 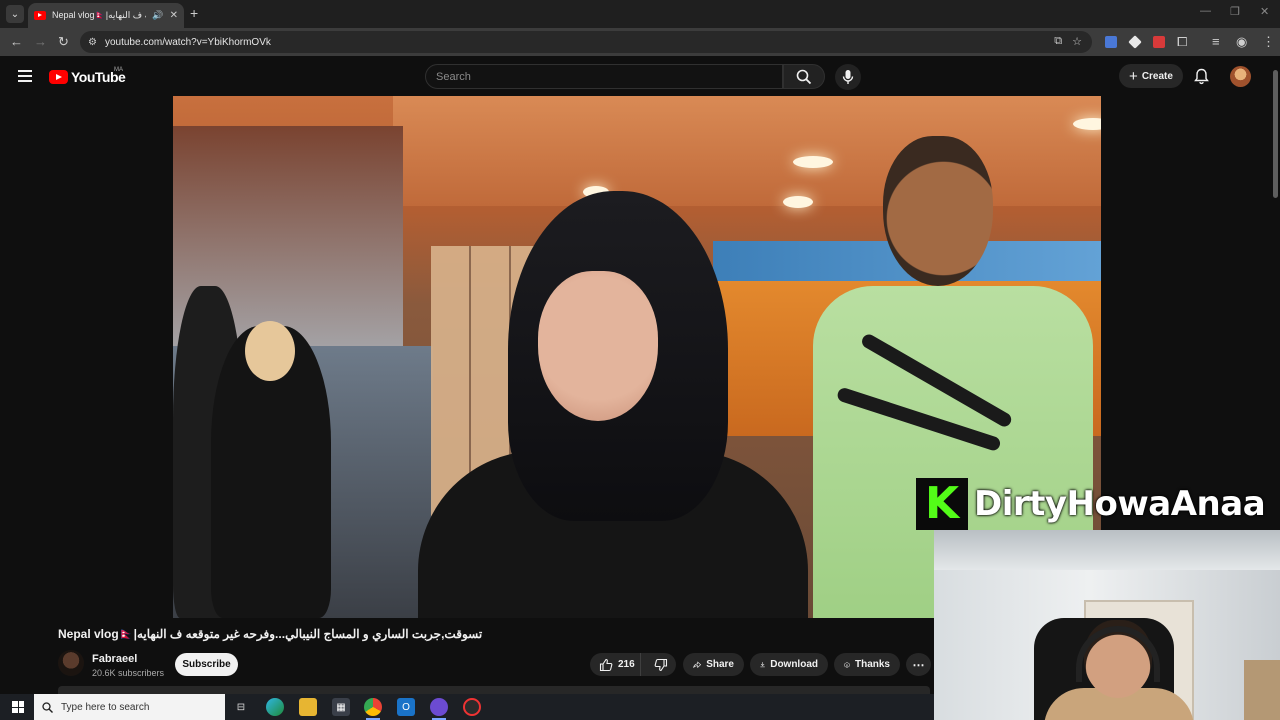 I want to click on bookmark-star-icon: ☆, so click(x=1077, y=41).